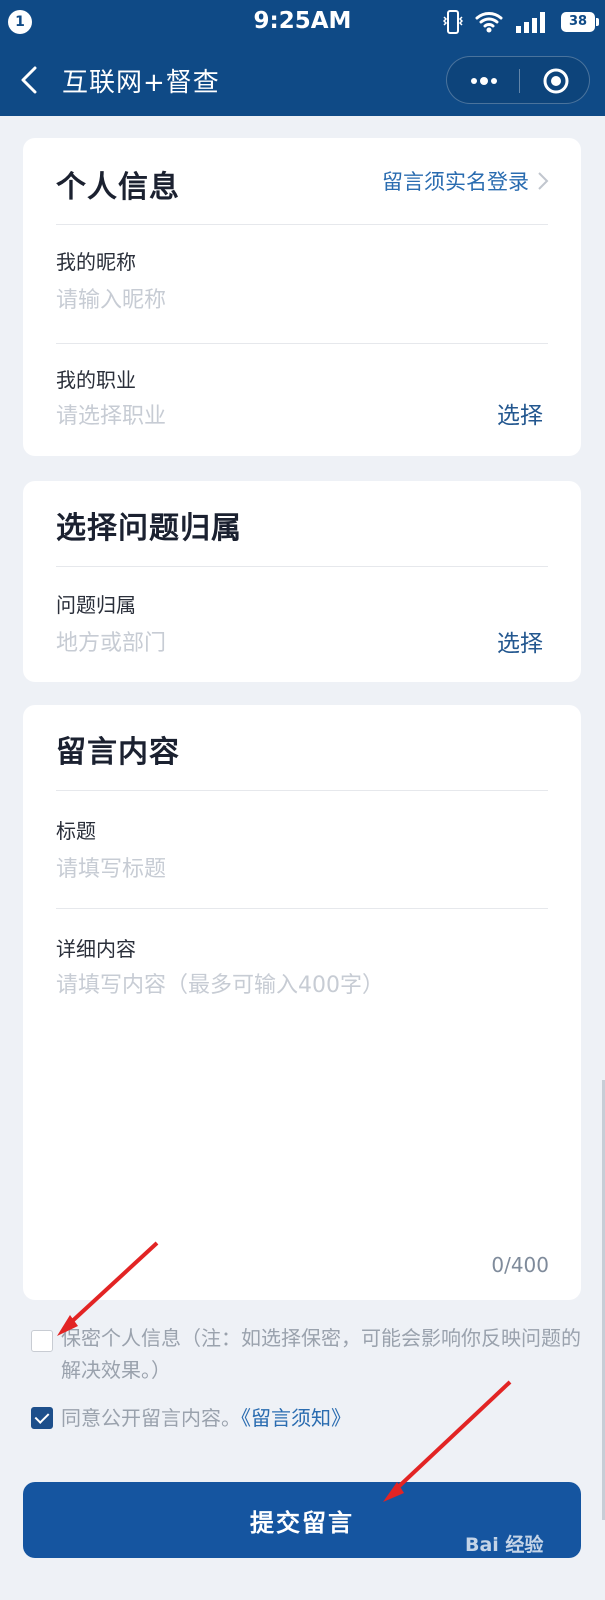  Describe the element at coordinates (520, 1265) in the screenshot. I see `character-counter: 0/400` at that location.